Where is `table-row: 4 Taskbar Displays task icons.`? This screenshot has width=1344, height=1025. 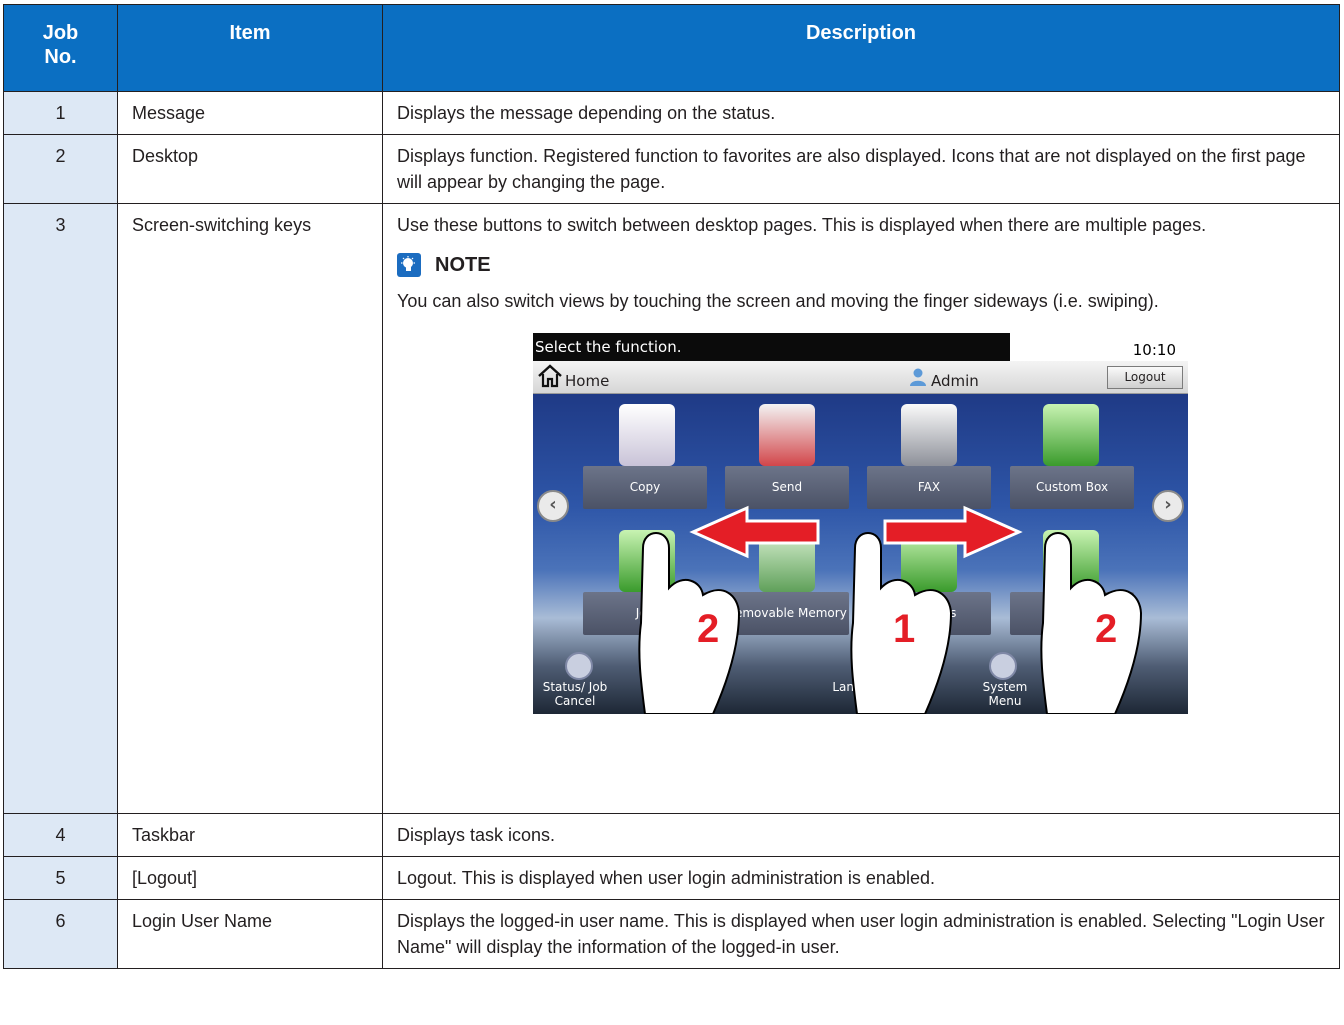 table-row: 4 Taskbar Displays task icons. is located at coordinates (671, 835).